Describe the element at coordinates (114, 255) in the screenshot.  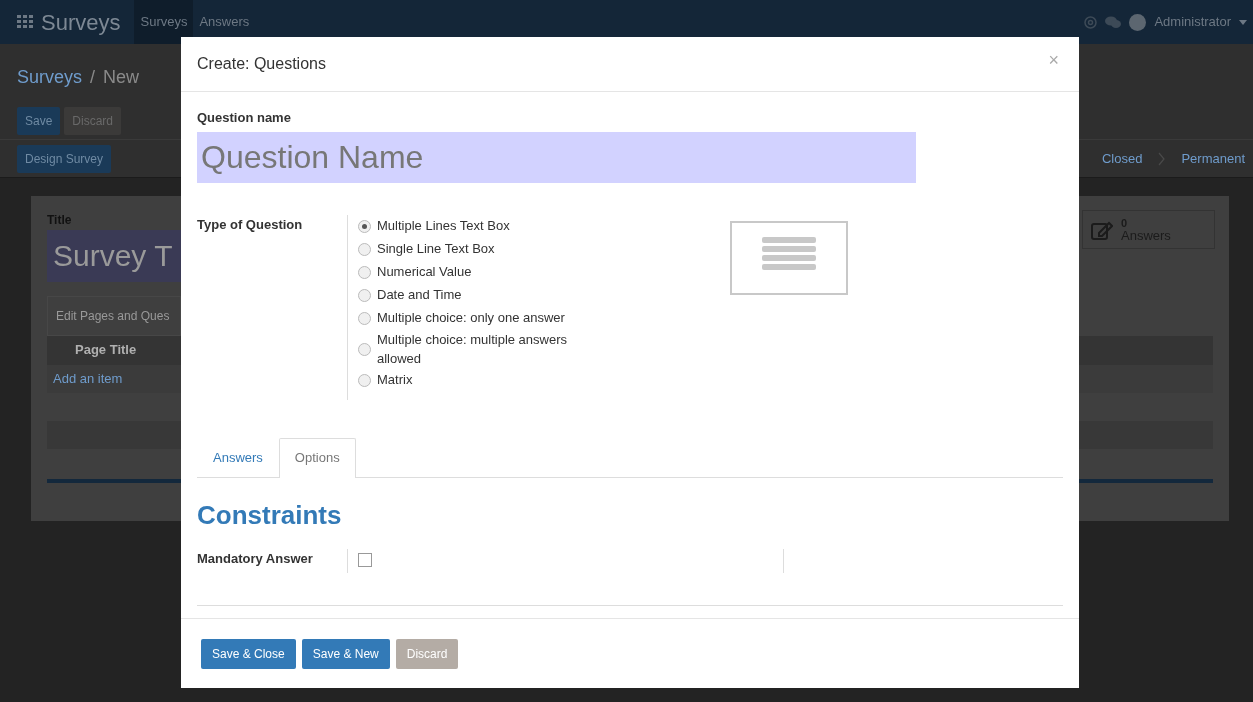
I see `title-field: Survey T` at that location.